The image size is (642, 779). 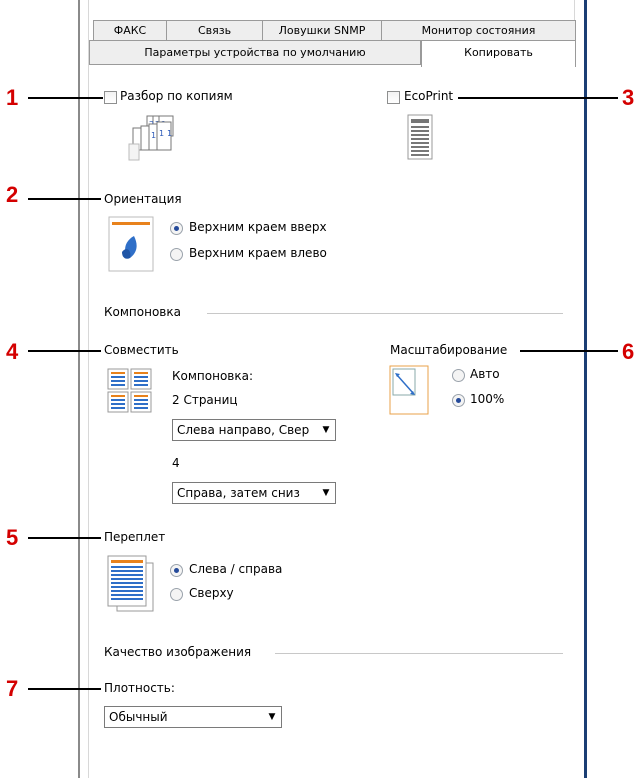 What do you see at coordinates (178, 652) in the screenshot?
I see `quality-section-title: Качество изображения` at bounding box center [178, 652].